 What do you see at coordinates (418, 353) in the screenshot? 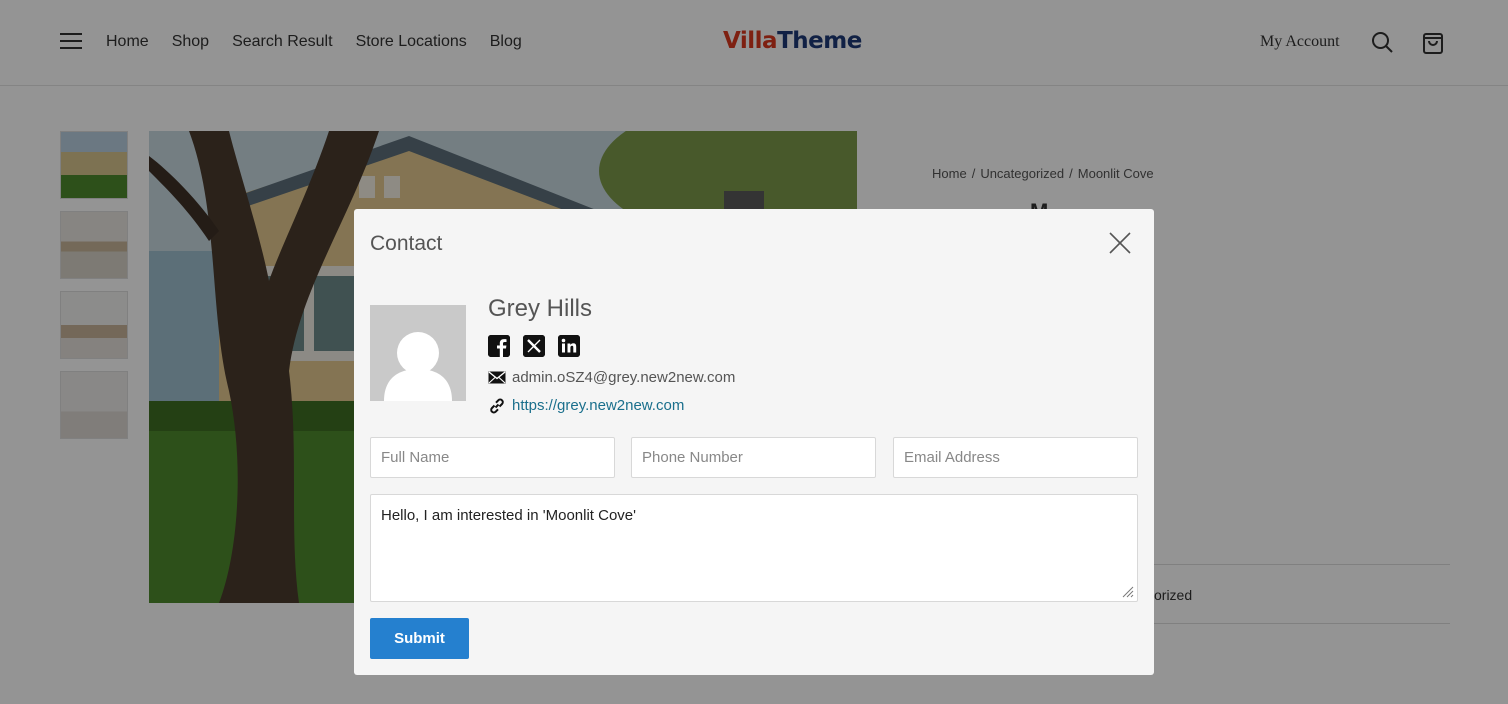
I see `avatar` at bounding box center [418, 353].